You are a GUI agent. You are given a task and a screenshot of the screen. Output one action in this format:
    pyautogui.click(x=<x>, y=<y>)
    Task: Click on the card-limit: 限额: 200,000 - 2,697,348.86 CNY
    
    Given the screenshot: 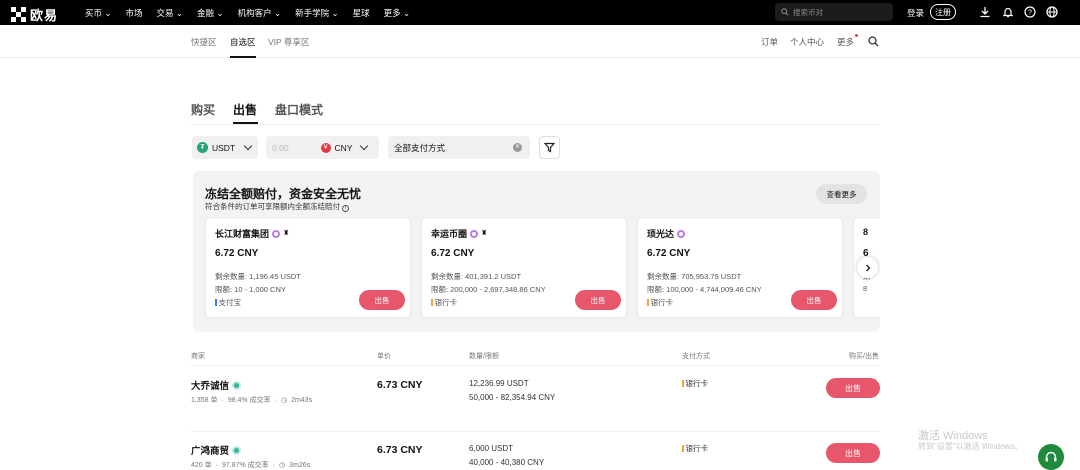 What is the action you would take?
    pyautogui.click(x=488, y=289)
    